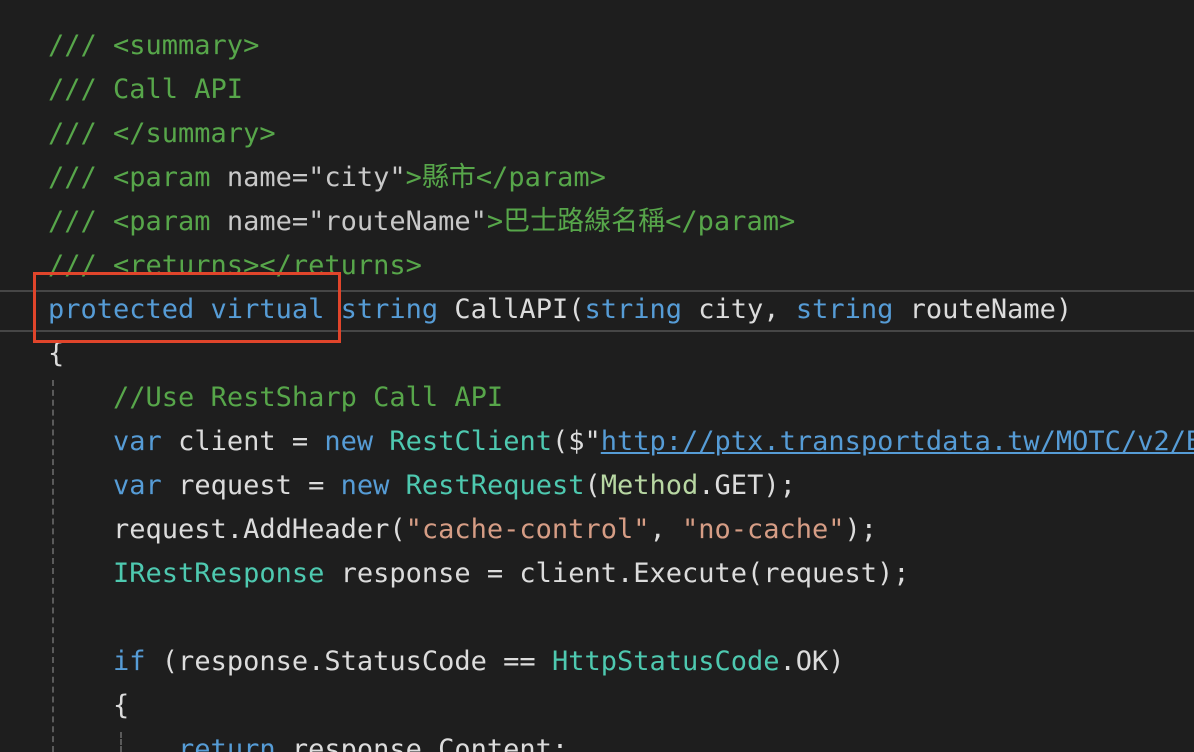 Image resolution: width=1194 pixels, height=752 pixels. Describe the element at coordinates (861, 529) in the screenshot. I see `code-token: );` at that location.